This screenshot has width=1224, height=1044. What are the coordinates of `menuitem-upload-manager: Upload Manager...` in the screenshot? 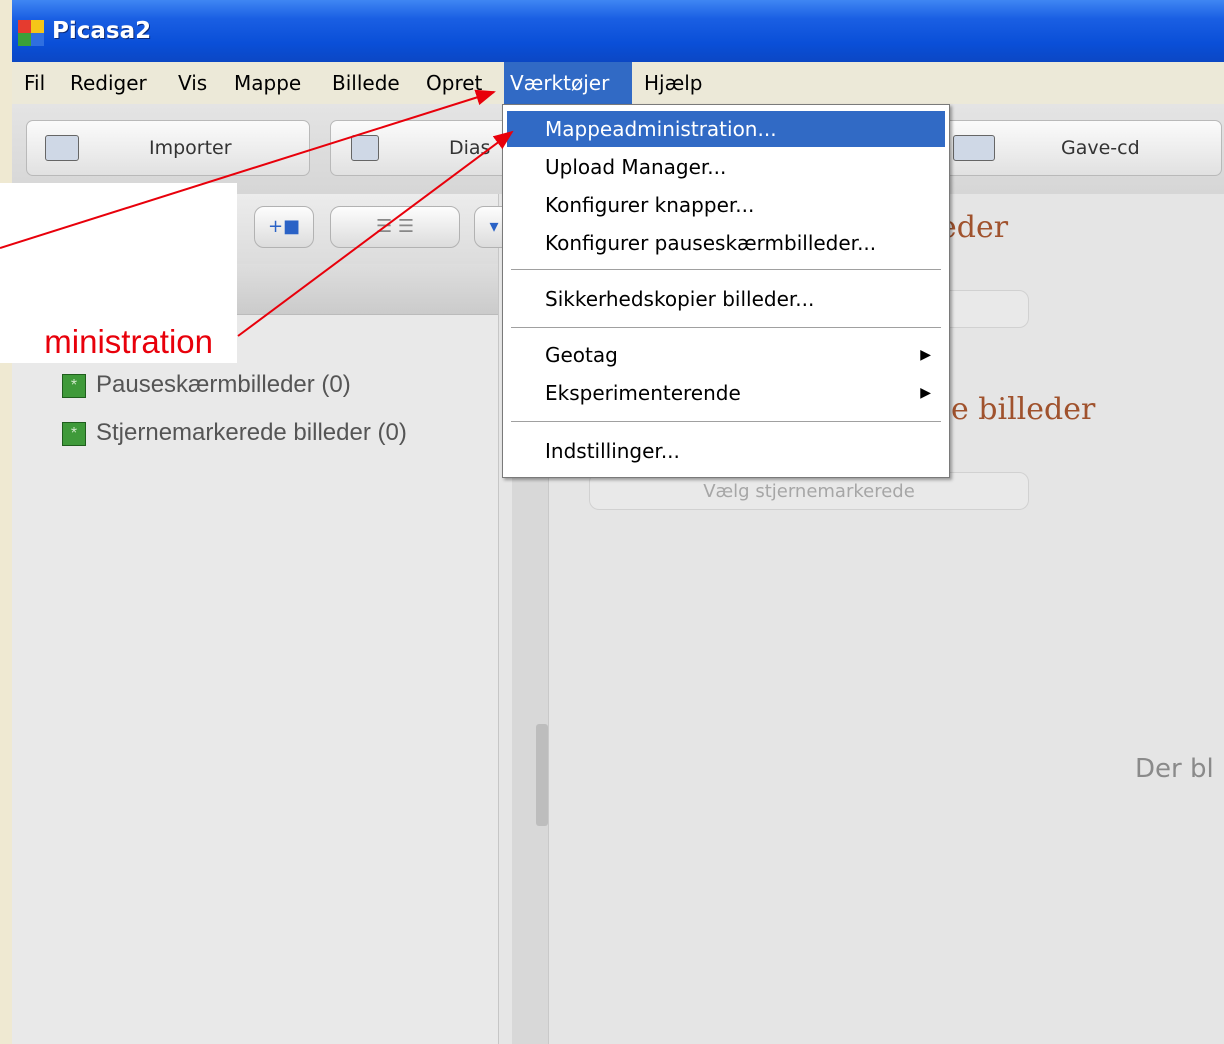 It's located at (726, 167).